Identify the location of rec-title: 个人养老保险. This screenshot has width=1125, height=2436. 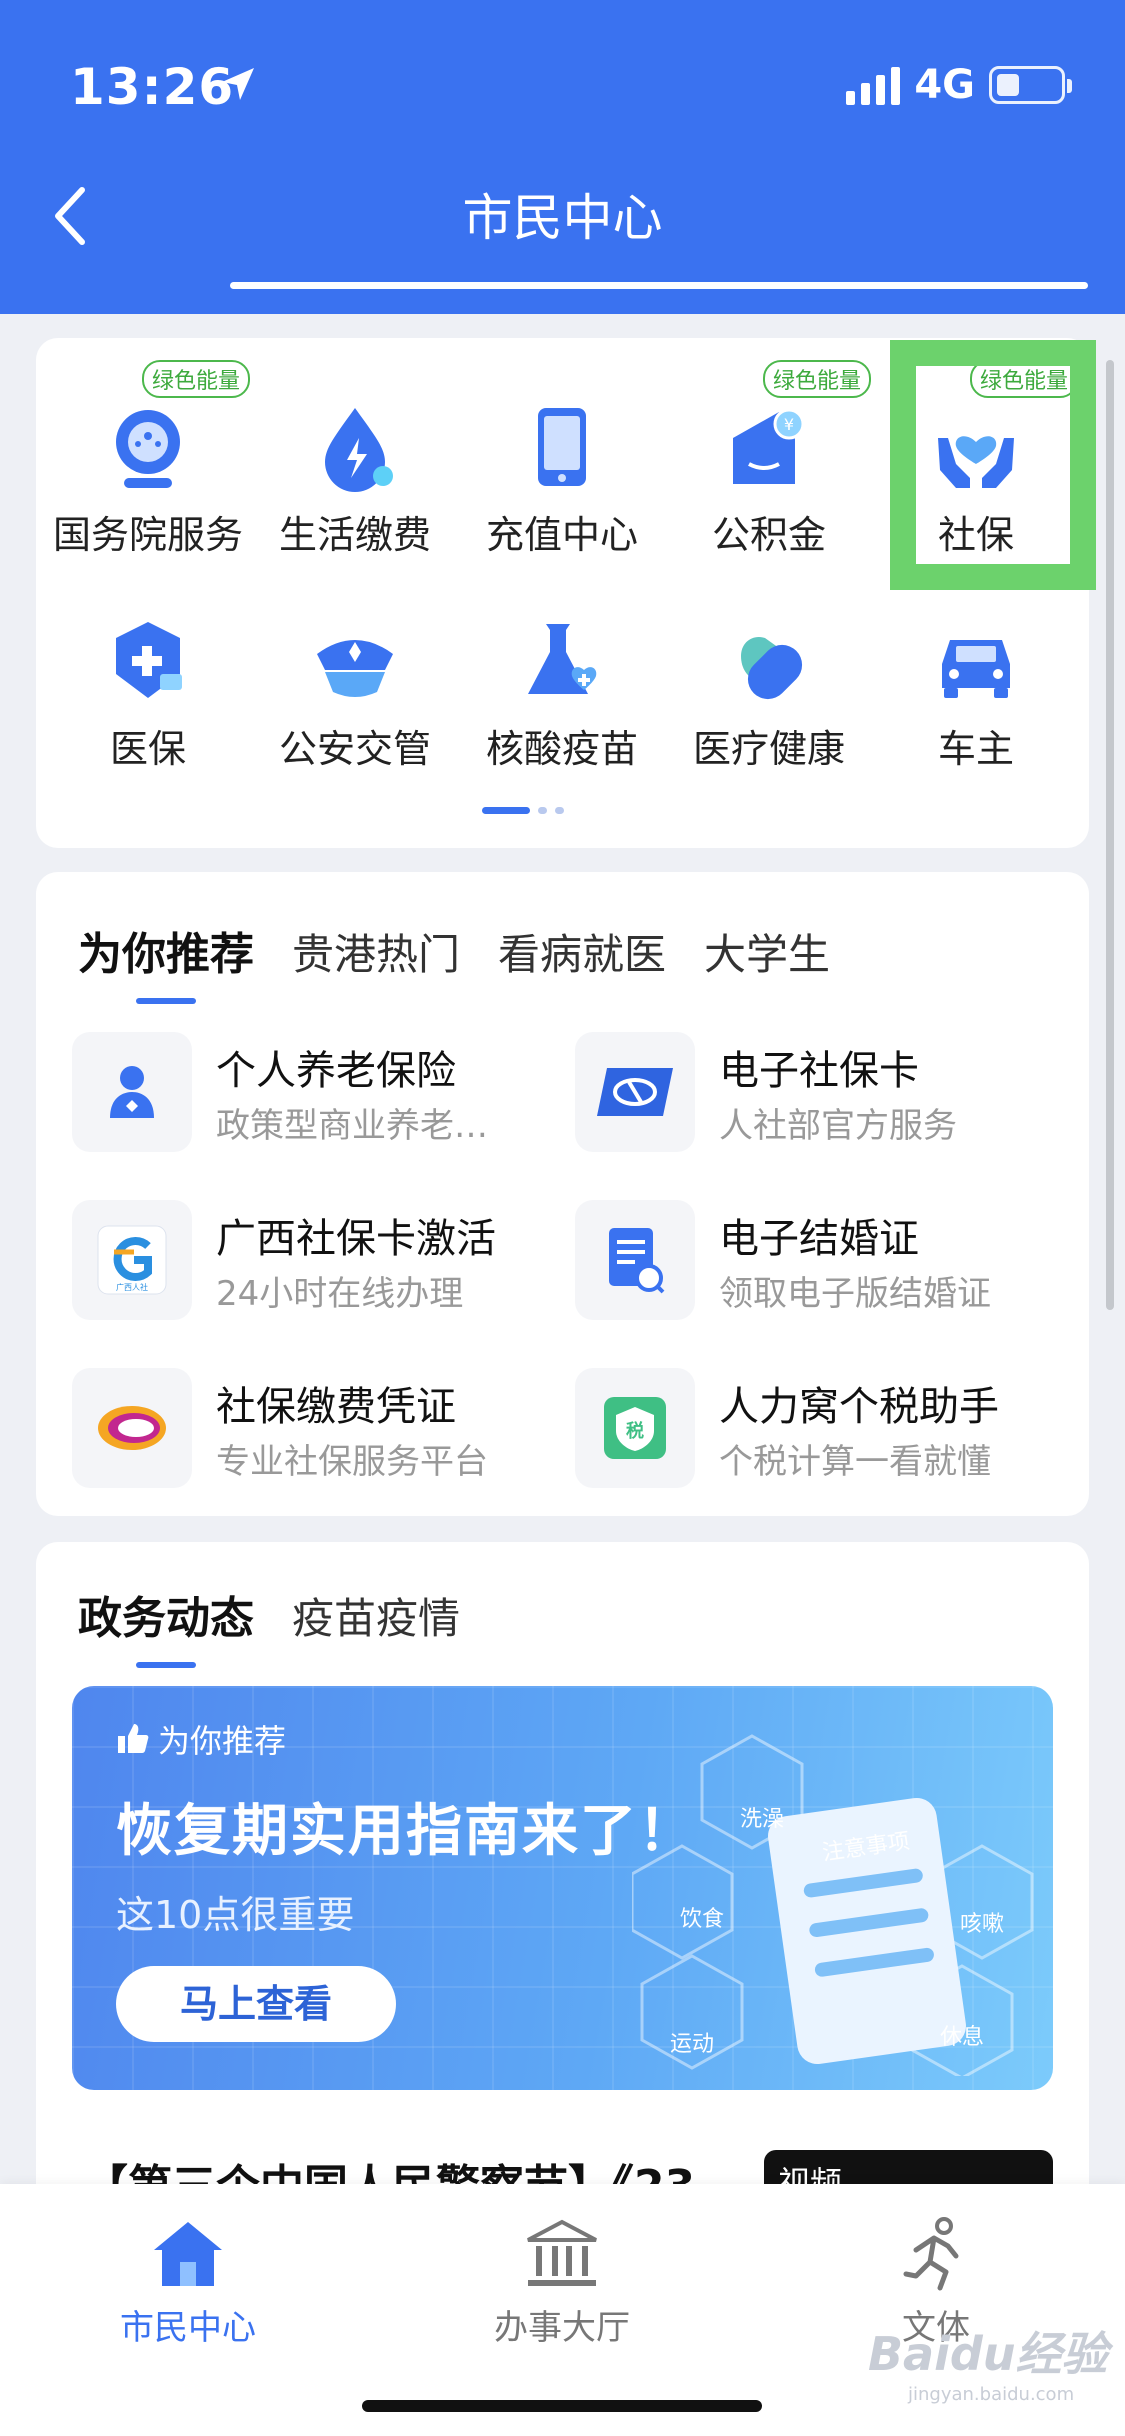
(336, 1071).